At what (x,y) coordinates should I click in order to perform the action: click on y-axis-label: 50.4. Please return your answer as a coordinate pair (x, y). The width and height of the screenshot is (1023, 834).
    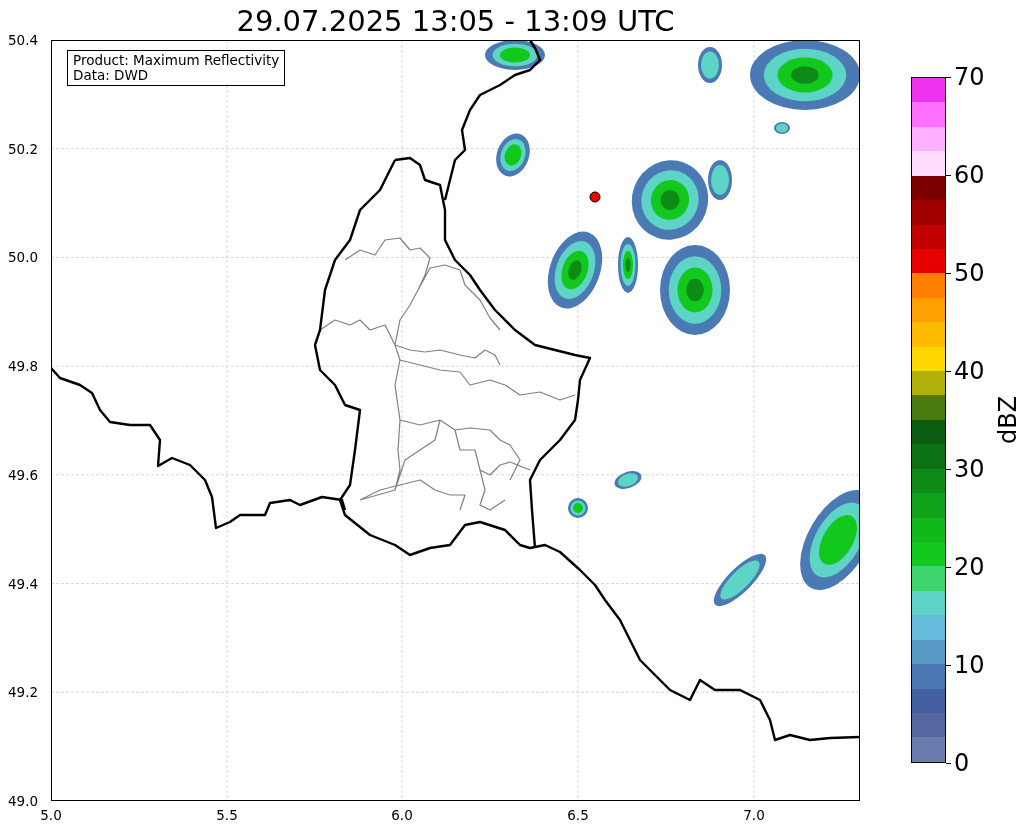
    Looking at the image, I should click on (23, 40).